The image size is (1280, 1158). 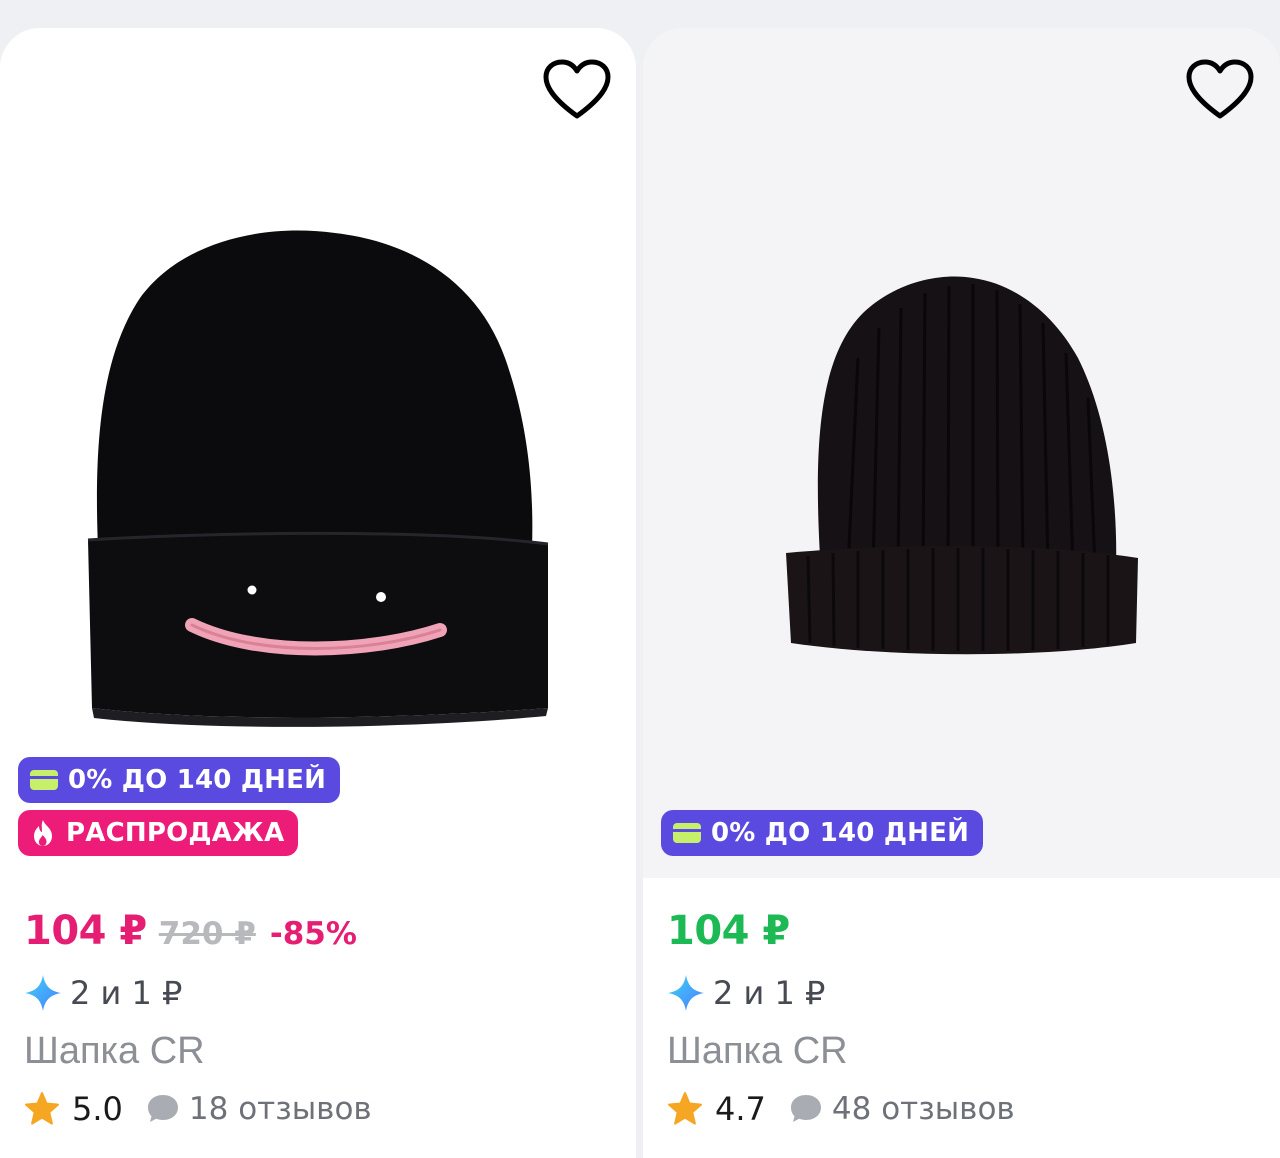 I want to click on discount: -85%, so click(x=313, y=934).